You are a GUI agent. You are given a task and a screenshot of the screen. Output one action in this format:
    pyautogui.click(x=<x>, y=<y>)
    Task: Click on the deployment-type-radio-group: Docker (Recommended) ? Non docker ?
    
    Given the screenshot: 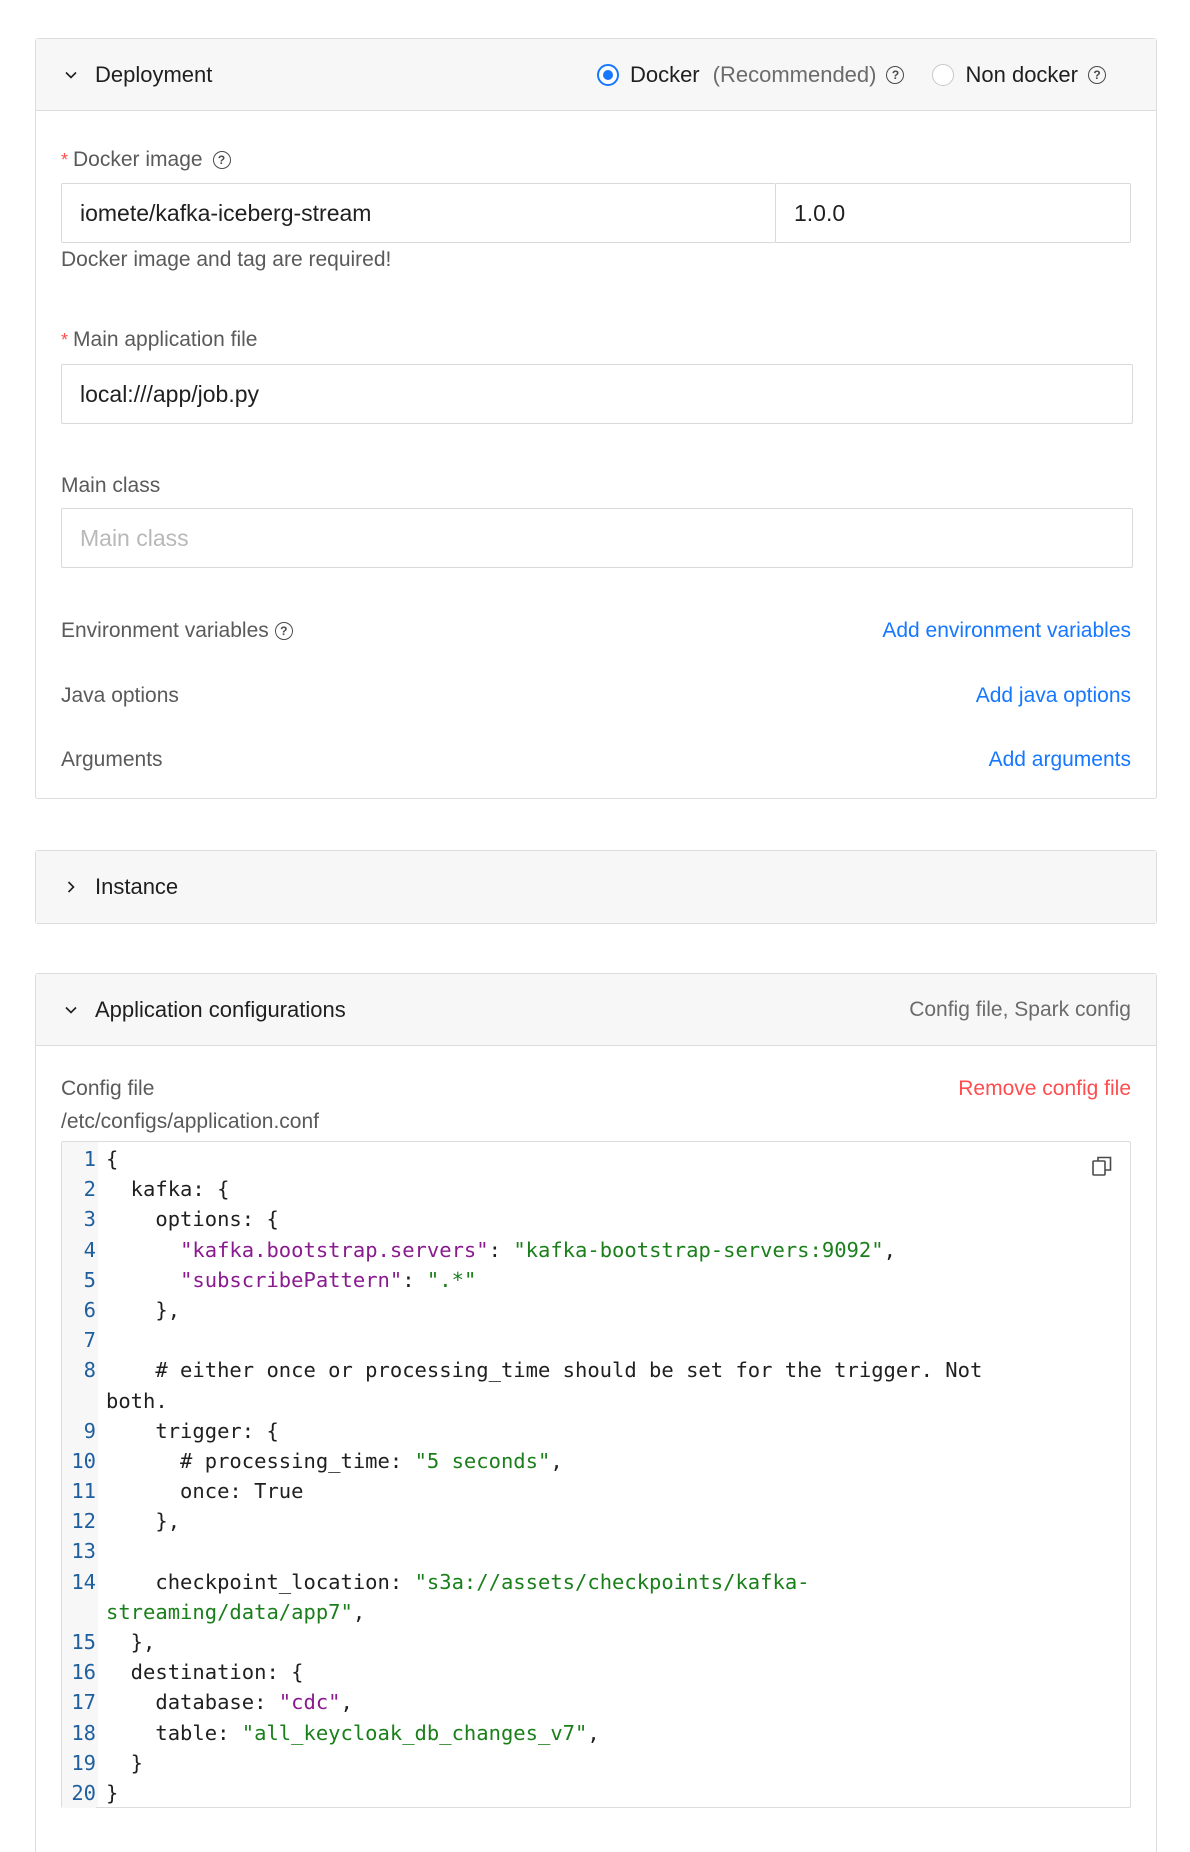 What is the action you would take?
    pyautogui.click(x=863, y=74)
    